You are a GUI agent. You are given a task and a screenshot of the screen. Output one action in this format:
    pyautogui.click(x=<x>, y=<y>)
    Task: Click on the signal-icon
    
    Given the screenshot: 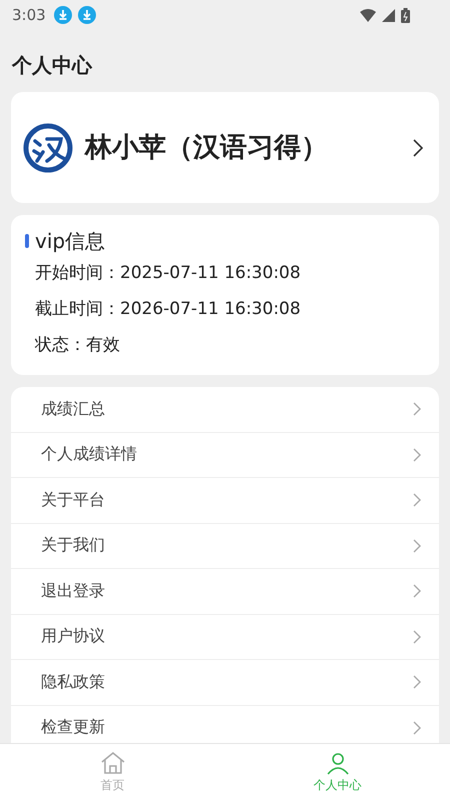 What is the action you would take?
    pyautogui.click(x=388, y=15)
    